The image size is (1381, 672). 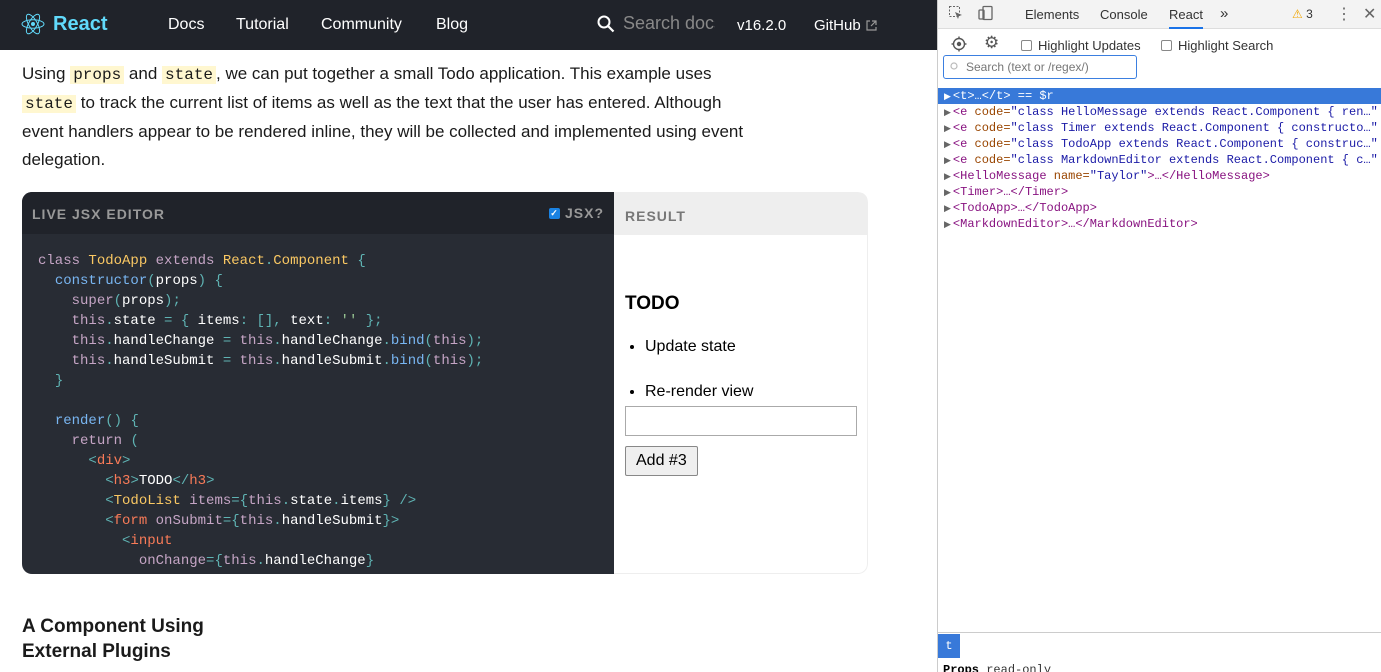 I want to click on node-value: "Taylor", so click(x=1118, y=176).